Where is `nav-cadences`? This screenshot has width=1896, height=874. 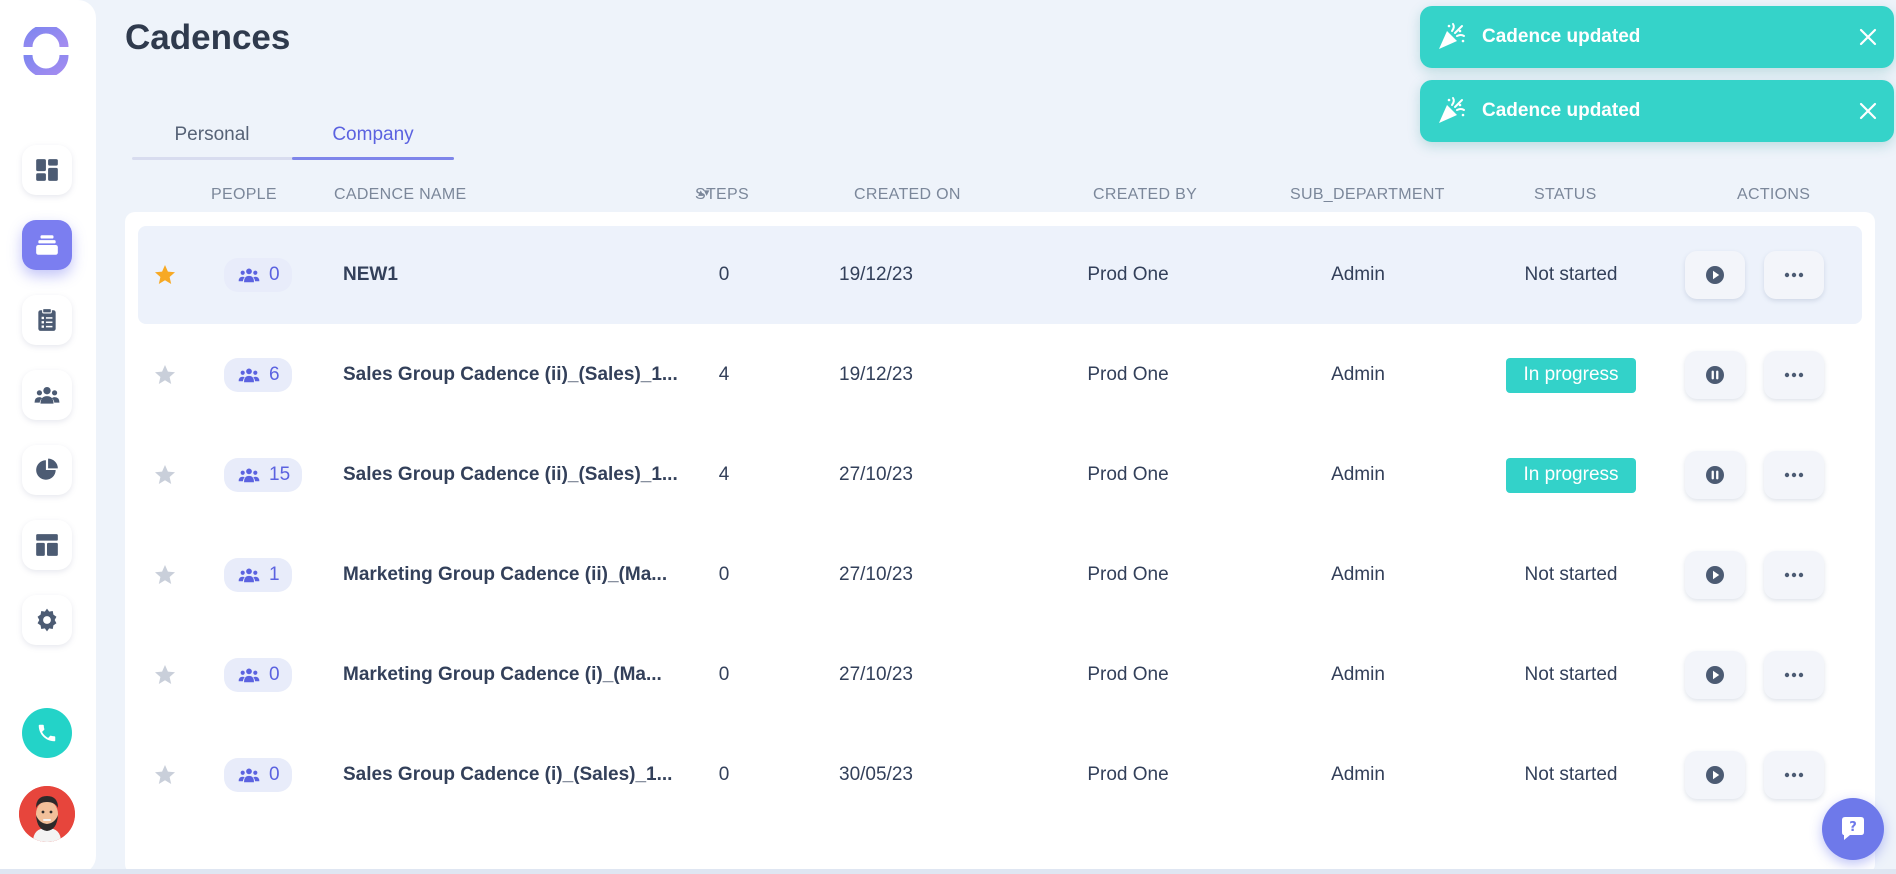
nav-cadences is located at coordinates (47, 245).